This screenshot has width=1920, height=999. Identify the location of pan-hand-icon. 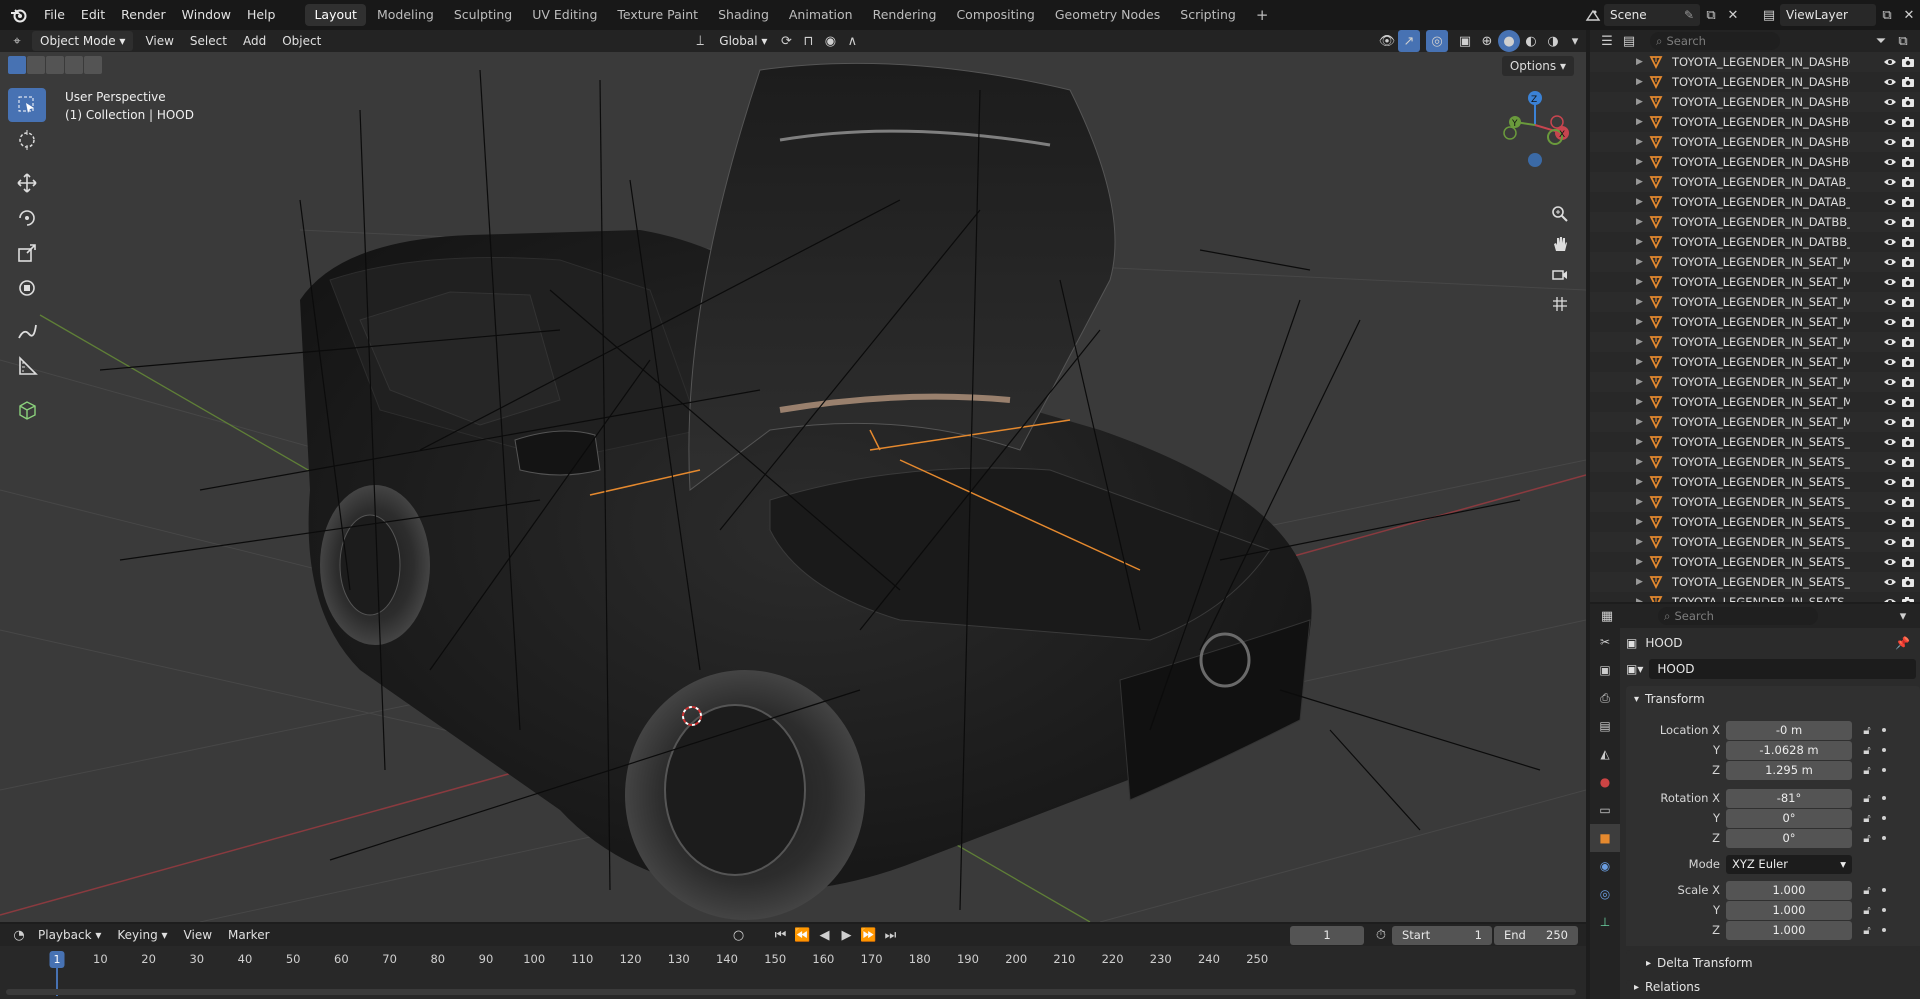
(1560, 244).